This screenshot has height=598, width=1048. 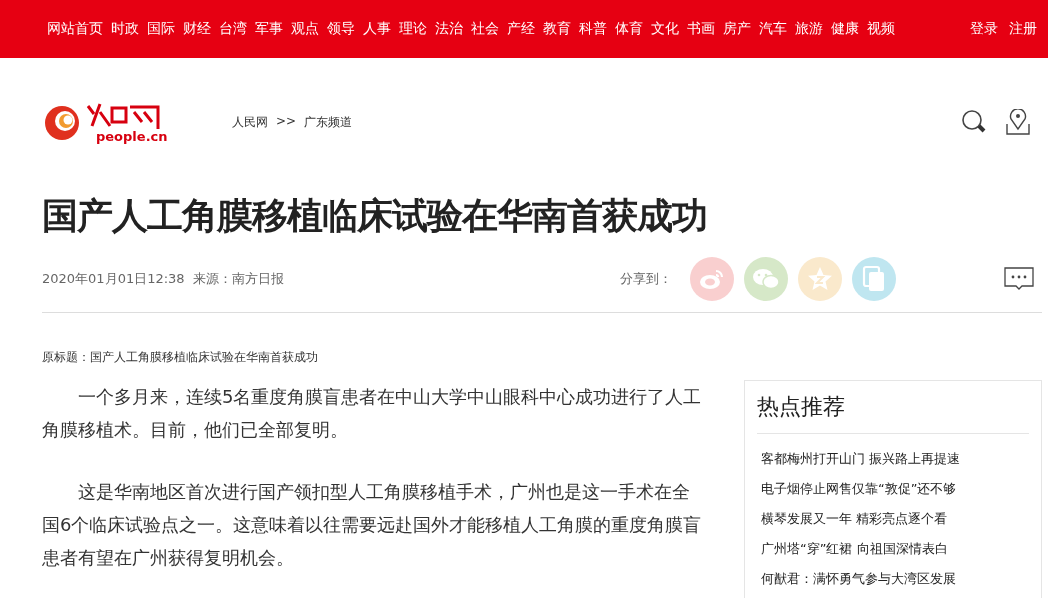 What do you see at coordinates (895, 579) in the screenshot?
I see `headline-link: 何猷君：满怀勇气参与大湾区发展` at bounding box center [895, 579].